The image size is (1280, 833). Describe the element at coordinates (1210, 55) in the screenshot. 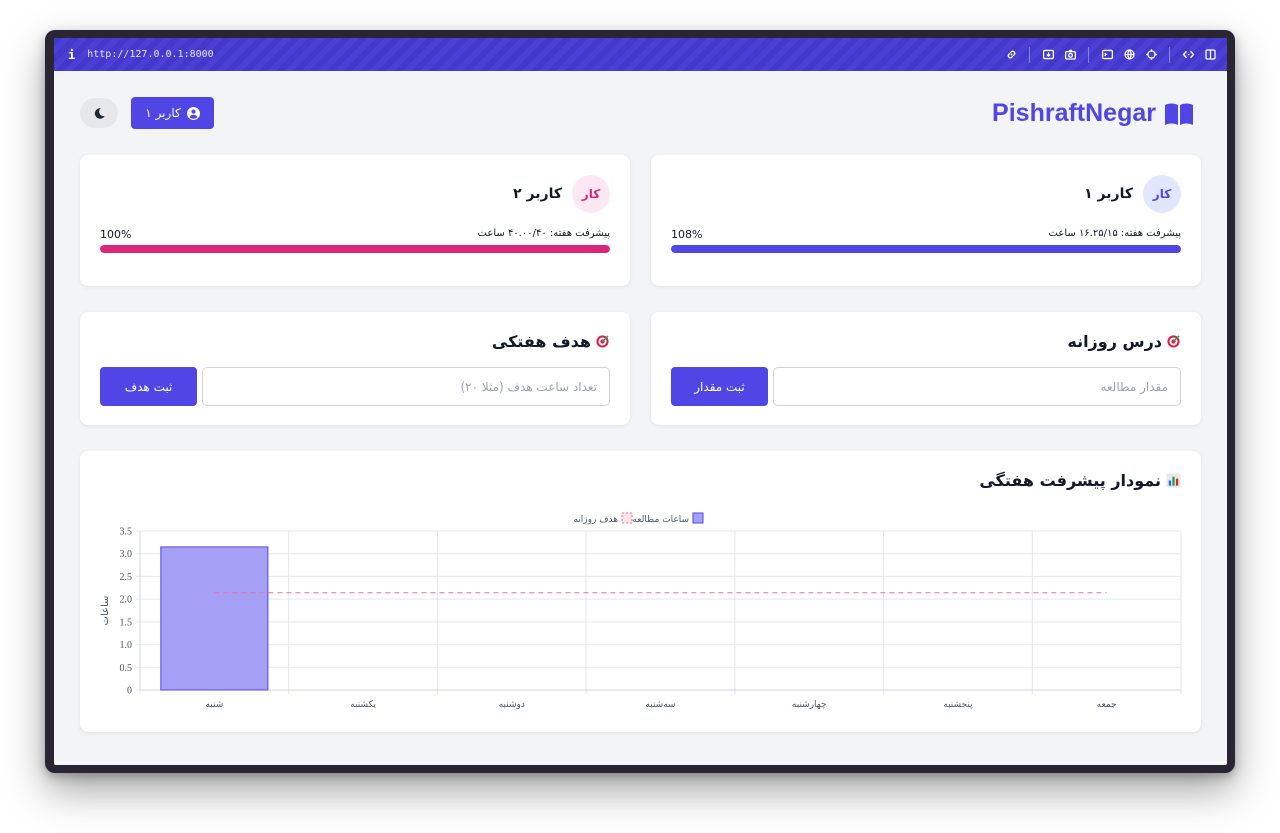

I see `sidebar-icon` at that location.